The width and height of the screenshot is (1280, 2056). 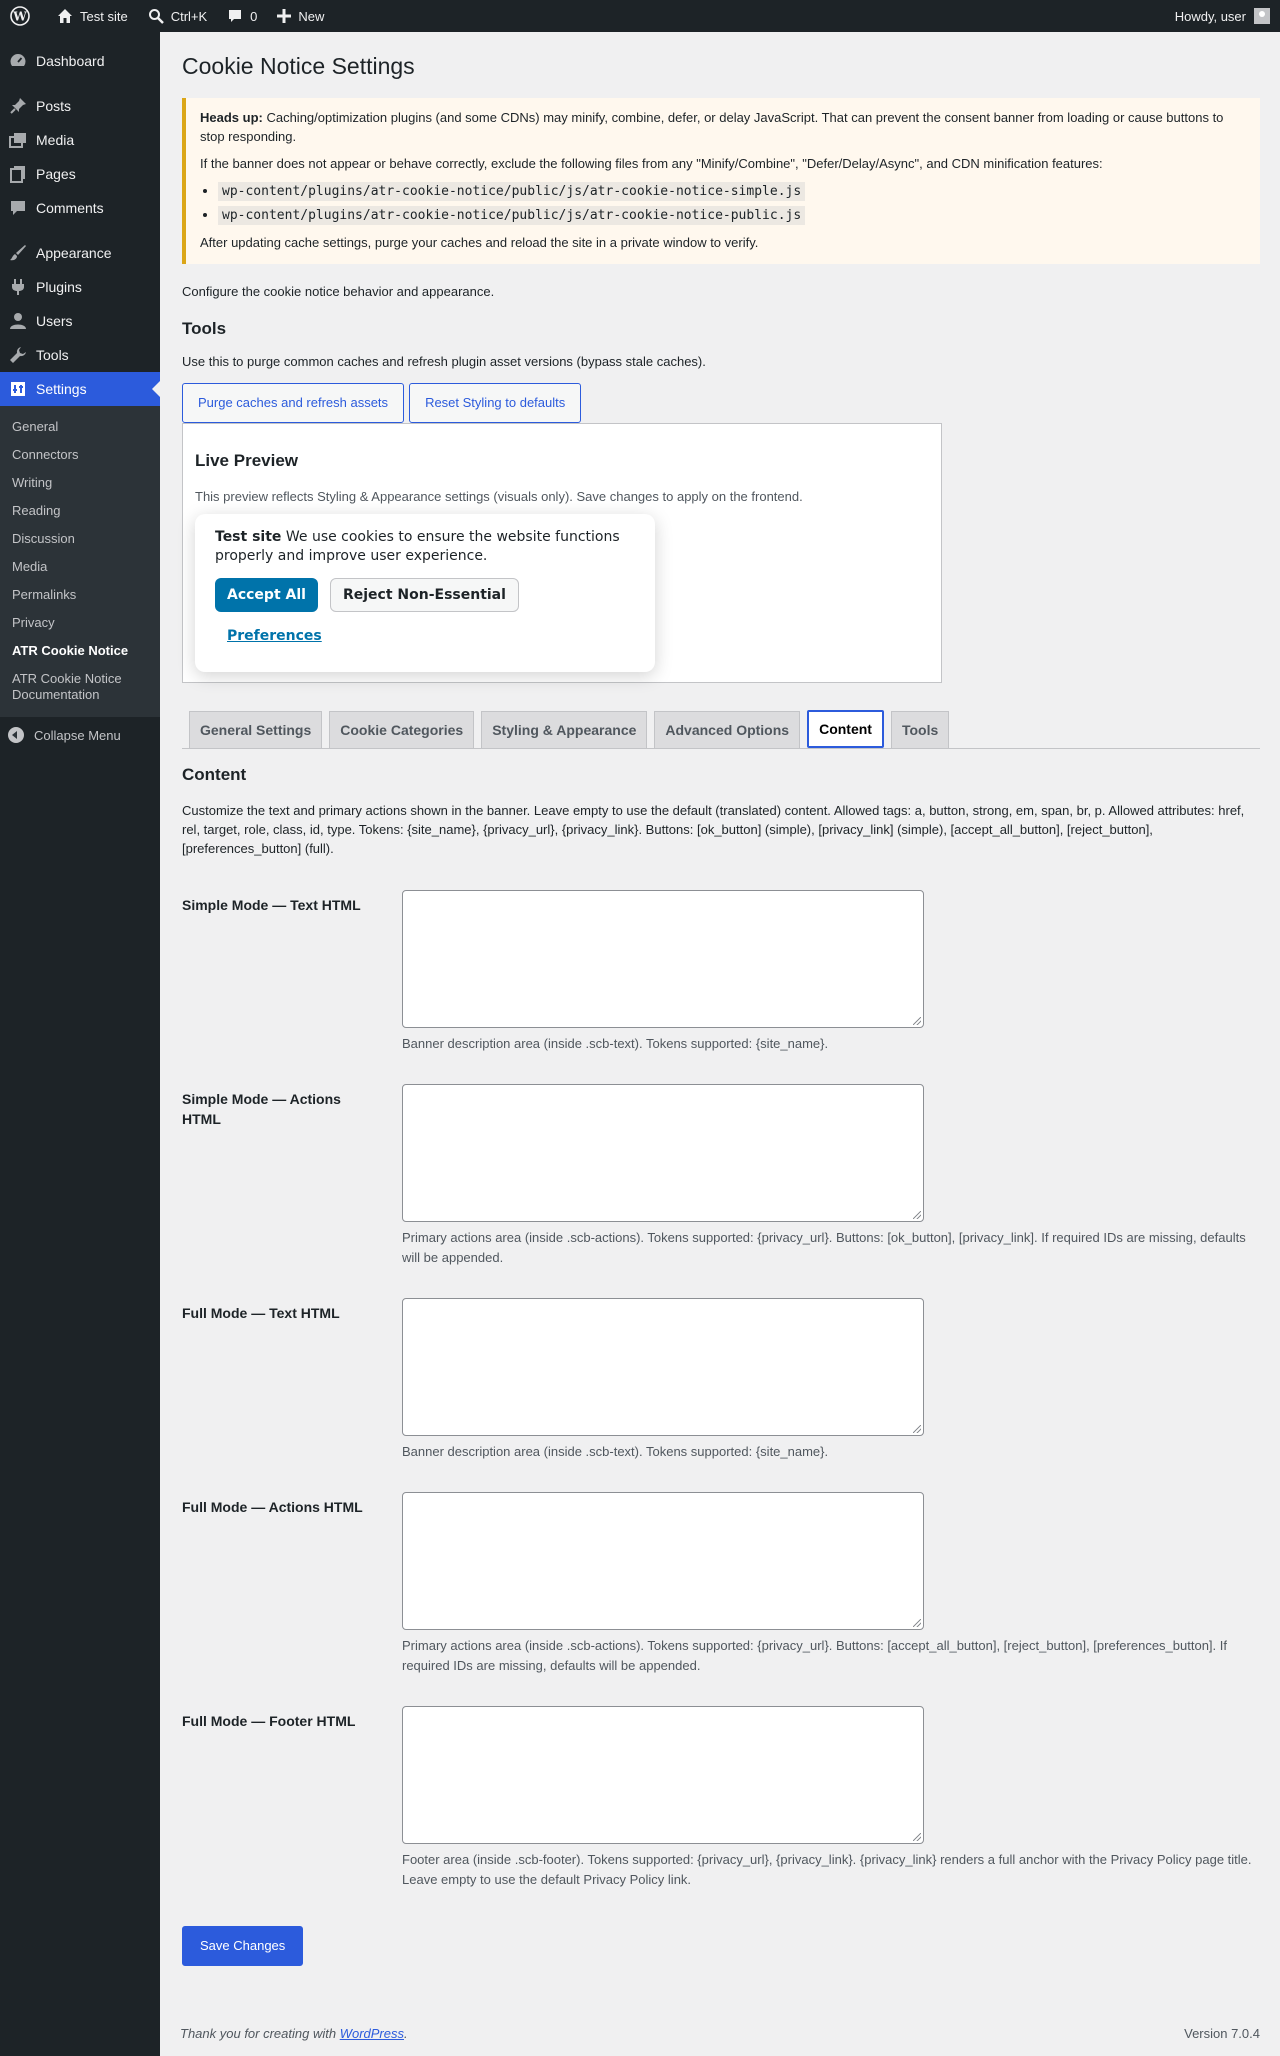 I want to click on sidebar-item-media: Media, so click(x=80, y=140).